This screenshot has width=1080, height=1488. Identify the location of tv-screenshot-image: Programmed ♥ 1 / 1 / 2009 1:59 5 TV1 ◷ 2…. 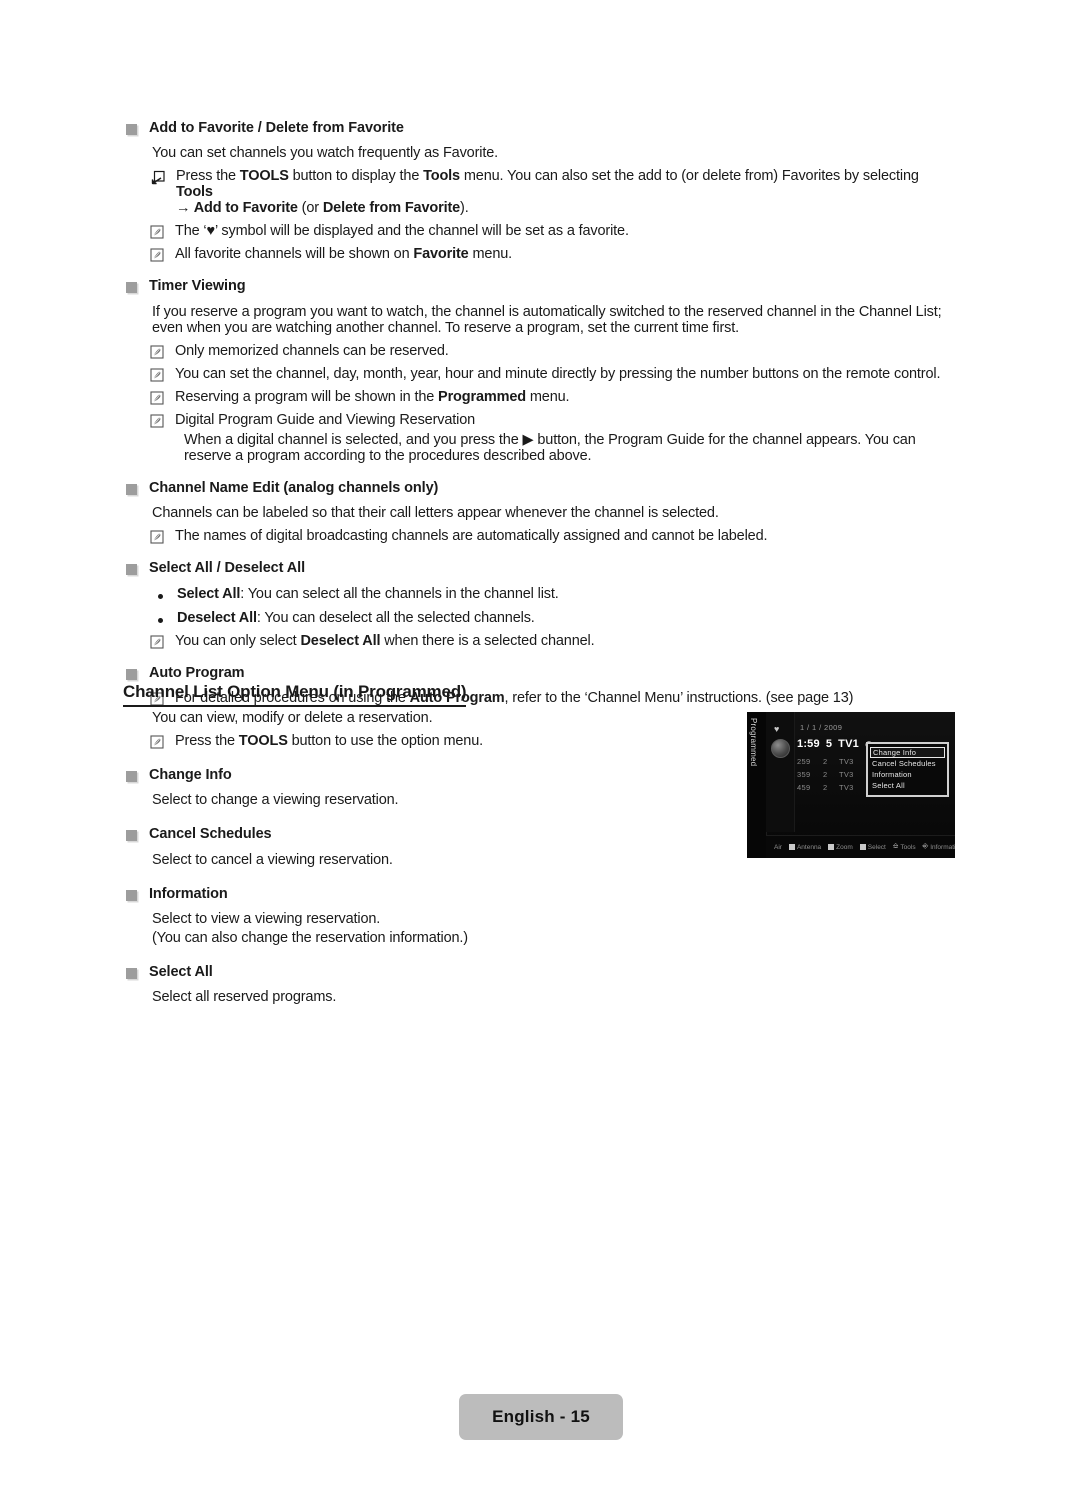
(851, 785).